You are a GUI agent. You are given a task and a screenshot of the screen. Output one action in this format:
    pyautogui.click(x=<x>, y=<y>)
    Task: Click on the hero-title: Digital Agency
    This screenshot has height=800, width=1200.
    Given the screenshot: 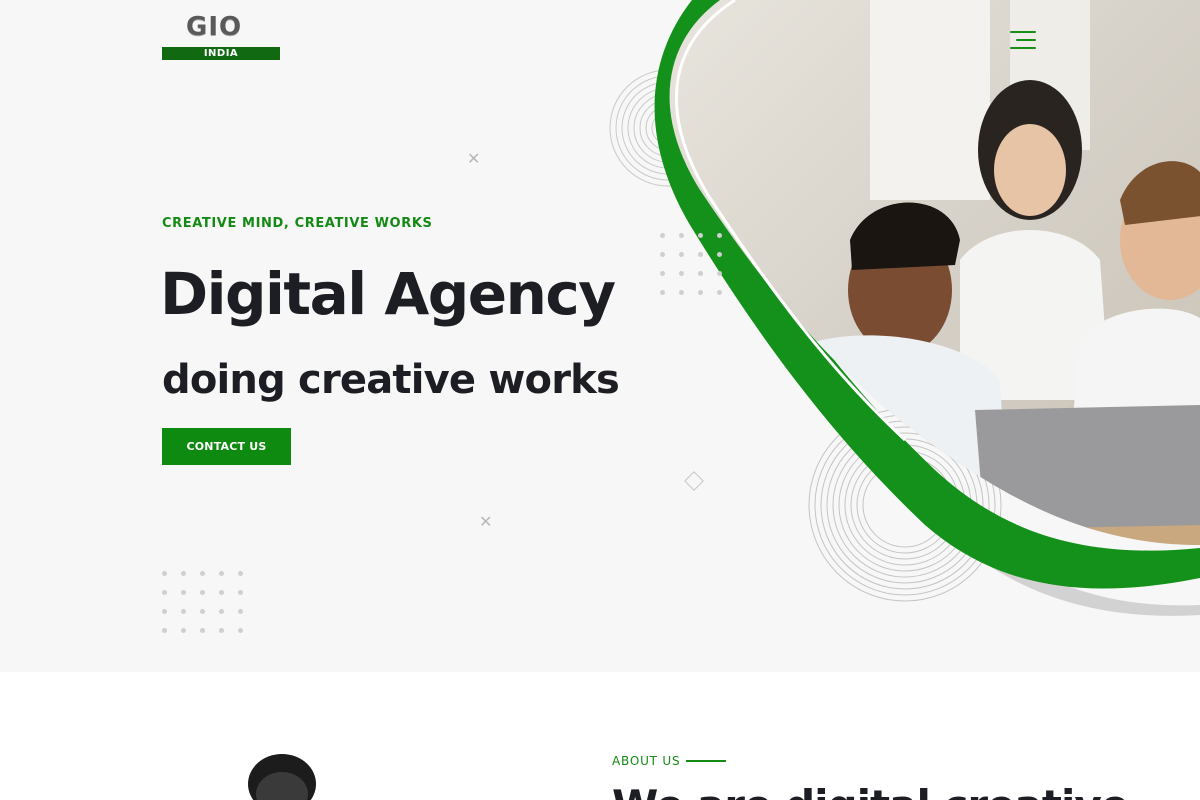 What is the action you would take?
    pyautogui.click(x=388, y=294)
    